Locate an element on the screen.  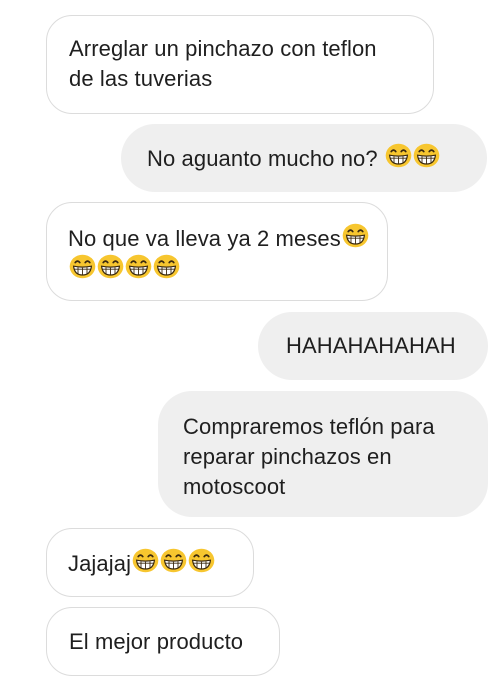
message-text-line: No aguanto mucho no? is located at coordinates (304, 158).